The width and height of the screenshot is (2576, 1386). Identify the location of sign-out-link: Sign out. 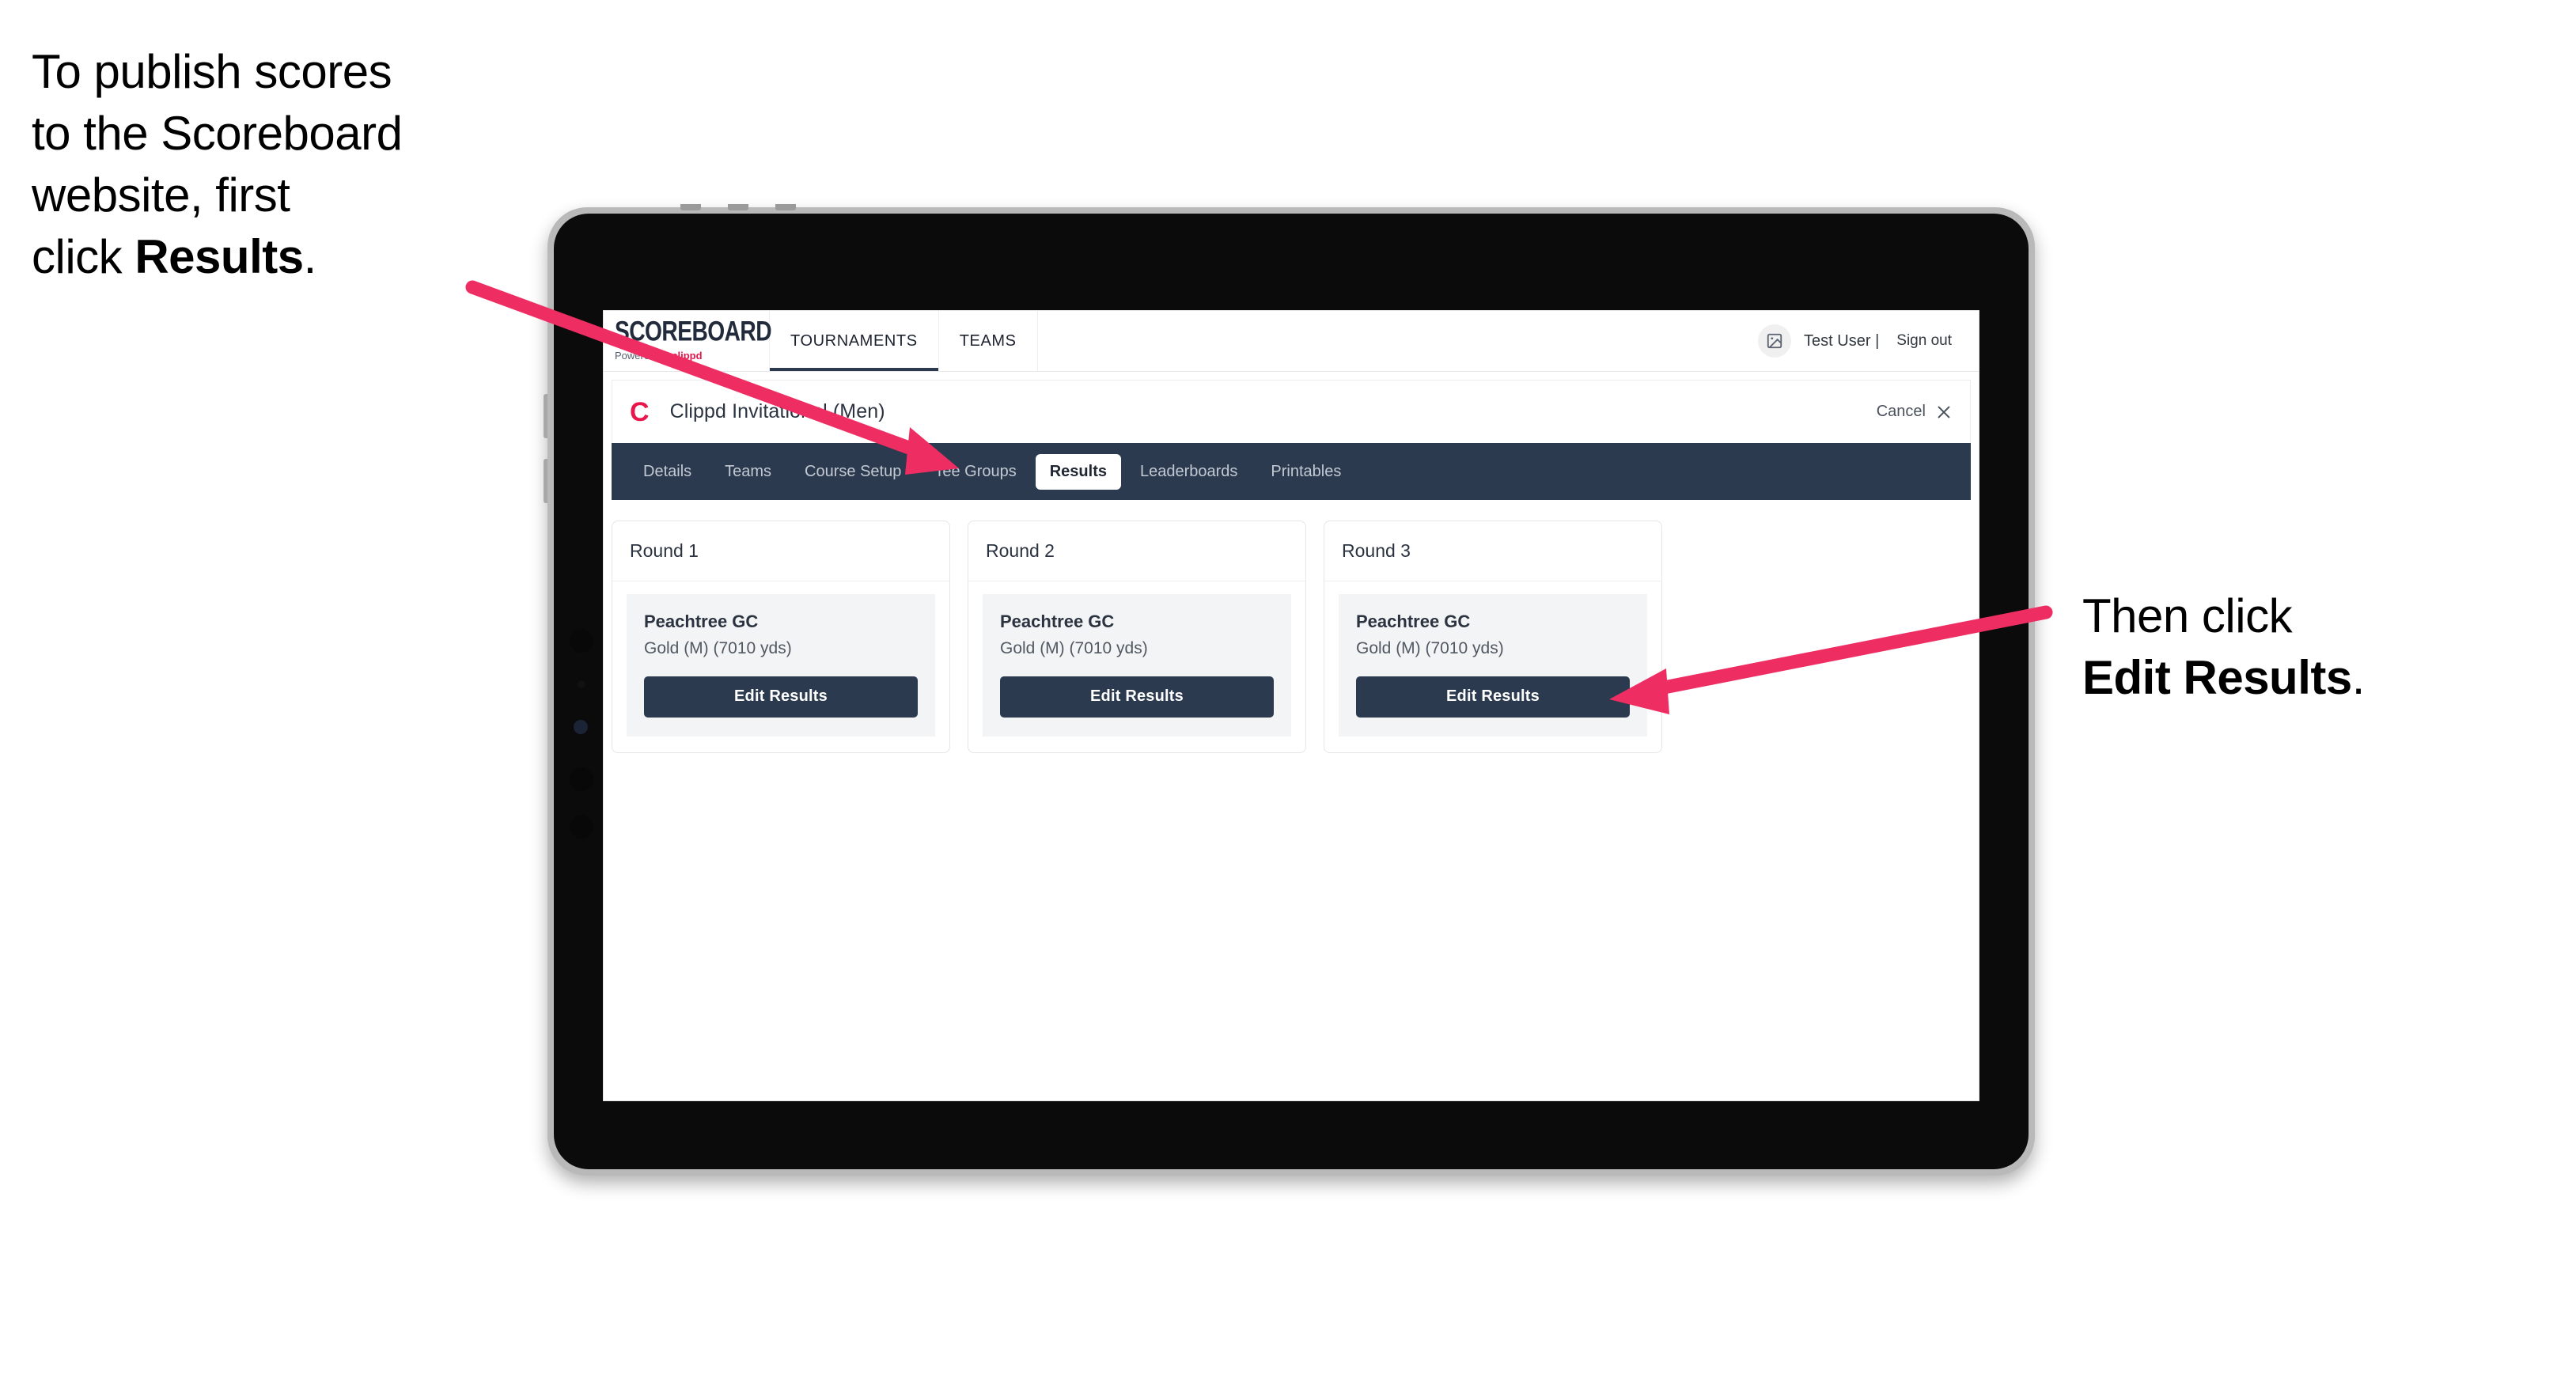
(1924, 341).